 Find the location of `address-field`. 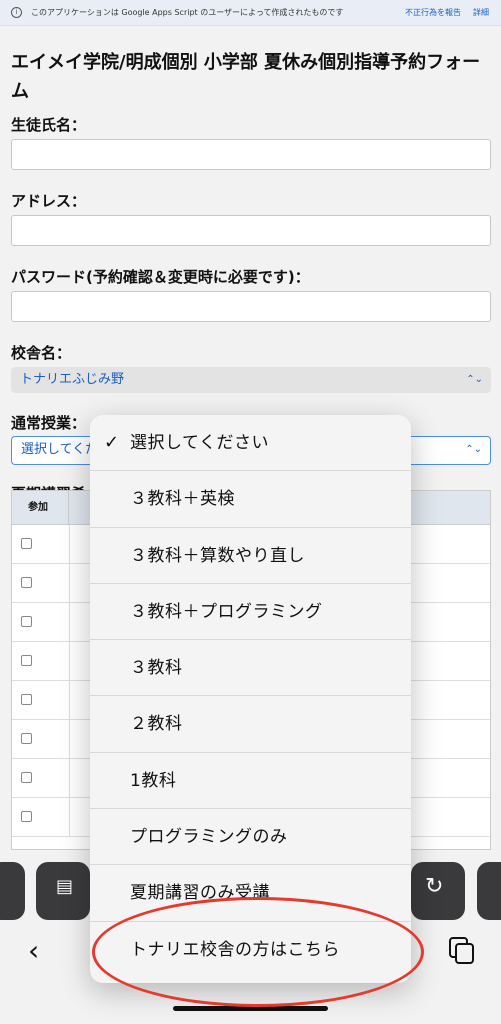

address-field is located at coordinates (251, 230).